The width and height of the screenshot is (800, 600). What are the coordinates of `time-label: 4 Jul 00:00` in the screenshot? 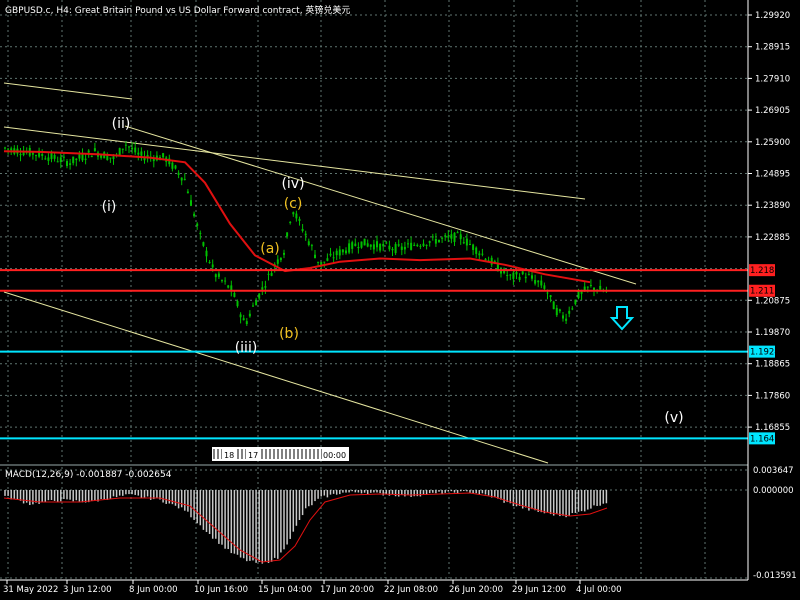 It's located at (599, 590).